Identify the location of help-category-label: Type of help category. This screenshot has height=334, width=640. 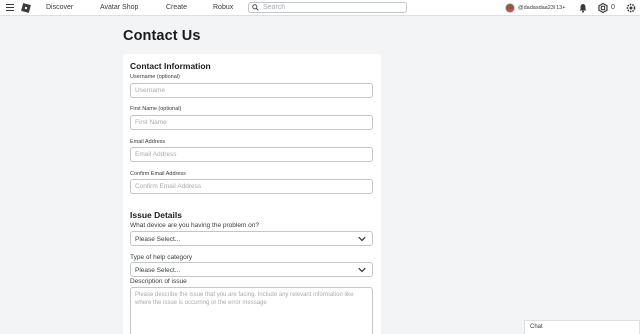
(161, 257).